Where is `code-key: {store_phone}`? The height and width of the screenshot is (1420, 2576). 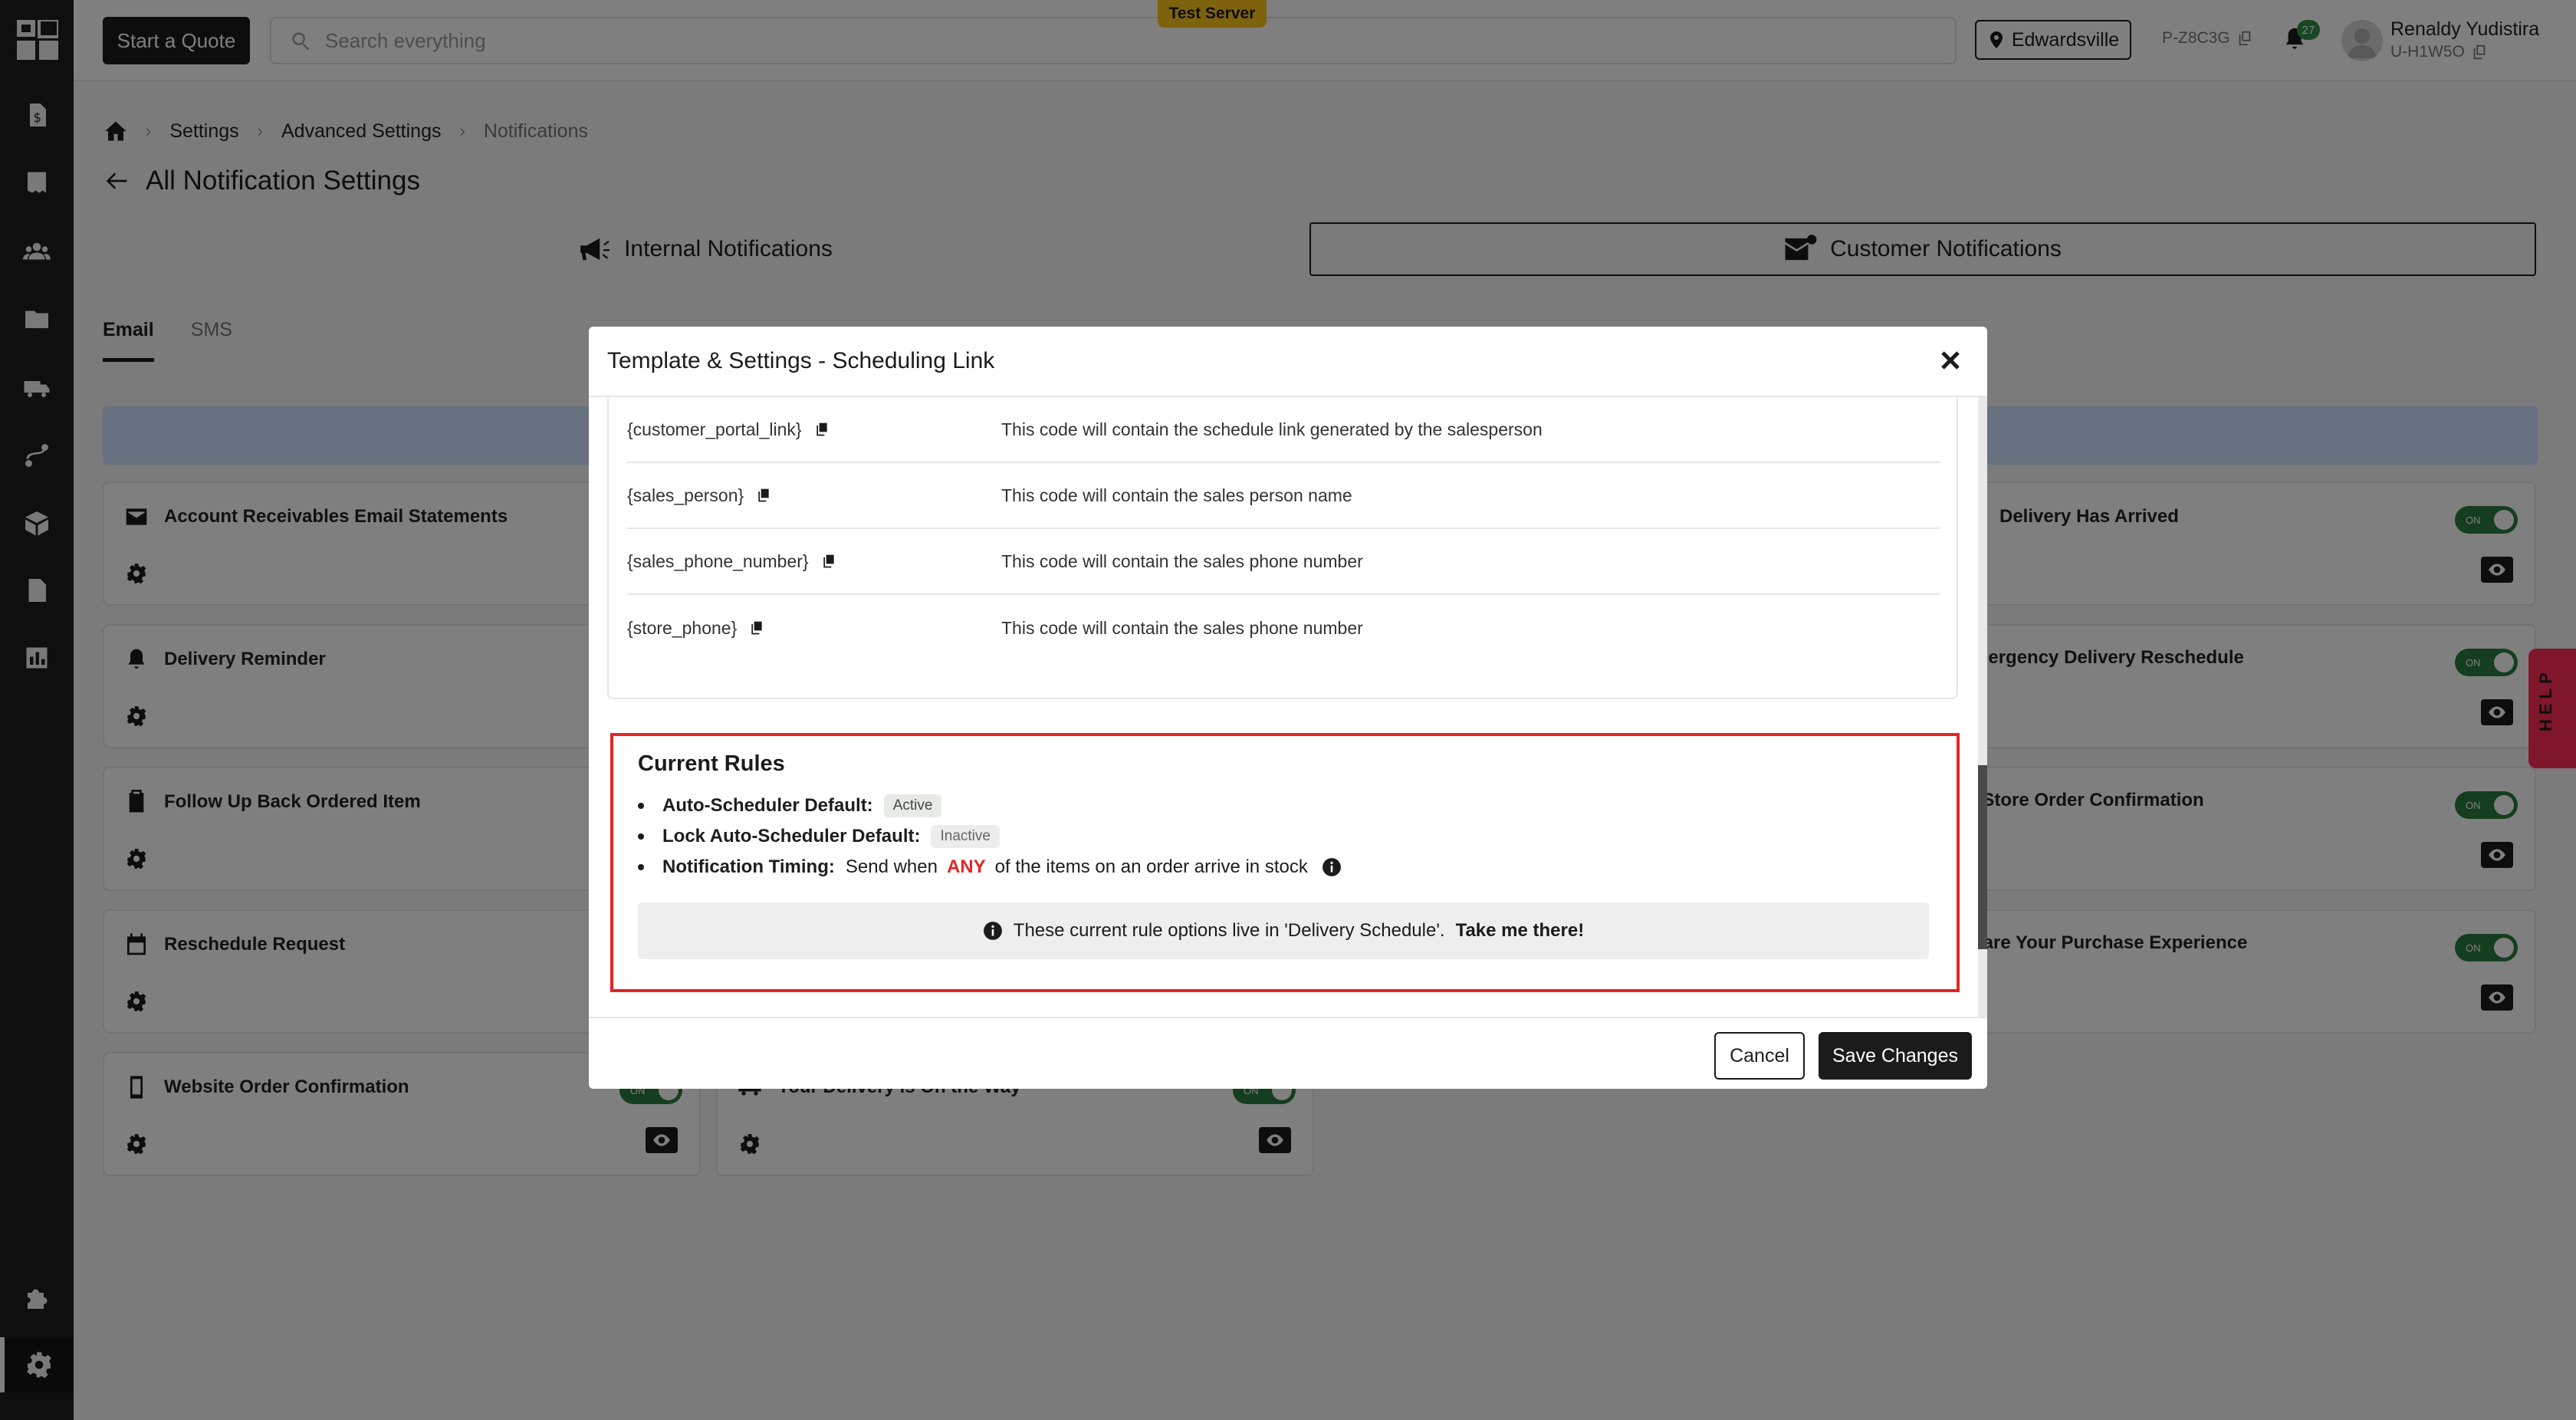
code-key: {store_phone} is located at coordinates (814, 628).